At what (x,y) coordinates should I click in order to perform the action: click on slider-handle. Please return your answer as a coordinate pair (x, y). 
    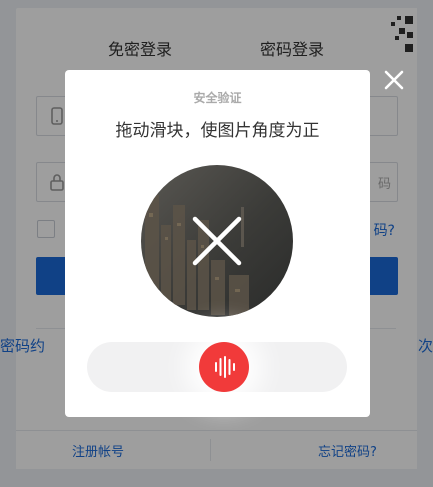
    Looking at the image, I should click on (224, 367).